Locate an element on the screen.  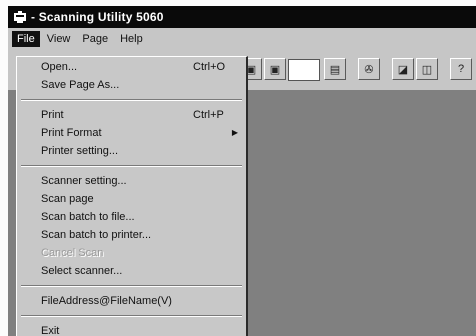
submenu-arrow-icon: ▶ is located at coordinates (234, 132).